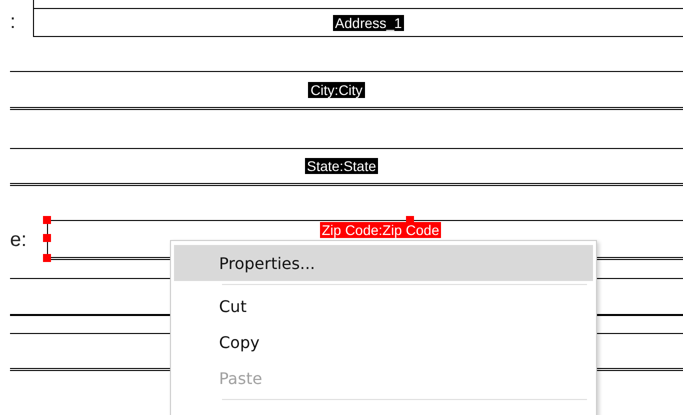 The width and height of the screenshot is (683, 415). I want to click on field-label: :, so click(13, 22).